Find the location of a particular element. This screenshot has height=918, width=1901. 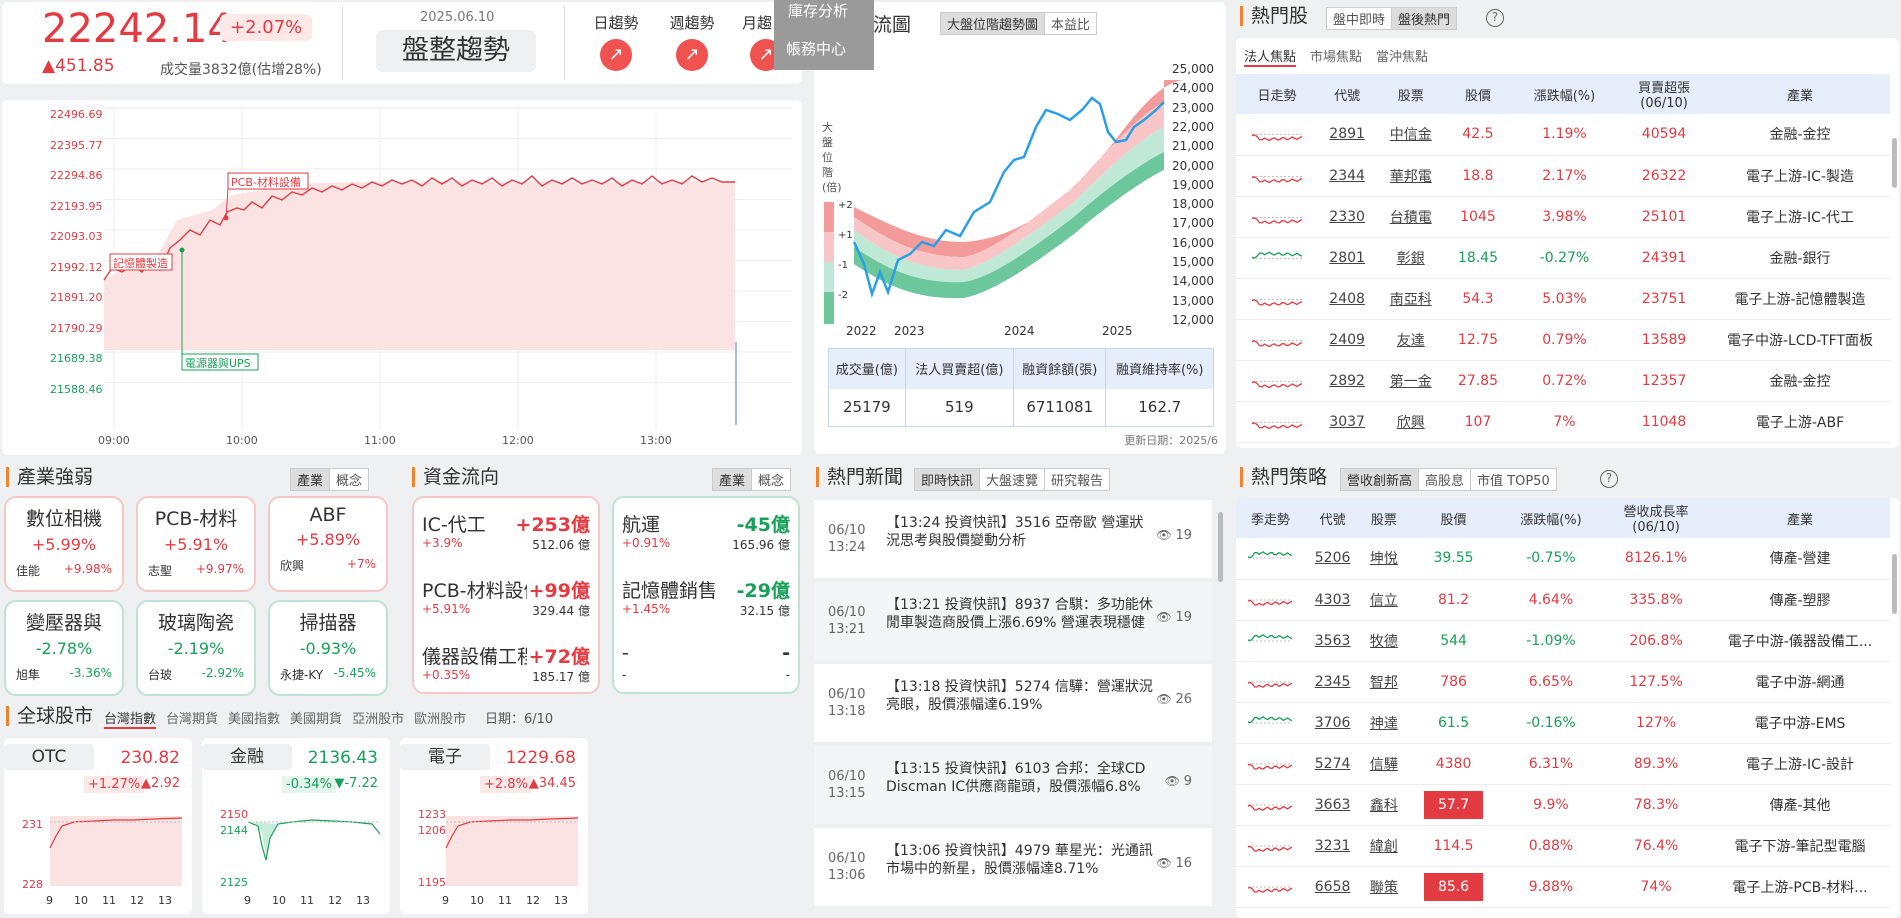

subtab-daytrade: 當沖焦點 is located at coordinates (1402, 56).